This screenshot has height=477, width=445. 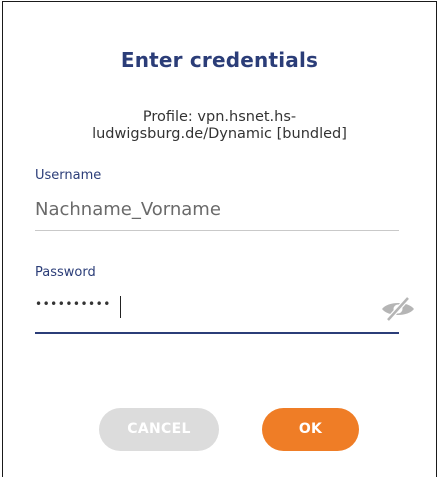 What do you see at coordinates (310, 429) in the screenshot?
I see `ok-button: OK` at bounding box center [310, 429].